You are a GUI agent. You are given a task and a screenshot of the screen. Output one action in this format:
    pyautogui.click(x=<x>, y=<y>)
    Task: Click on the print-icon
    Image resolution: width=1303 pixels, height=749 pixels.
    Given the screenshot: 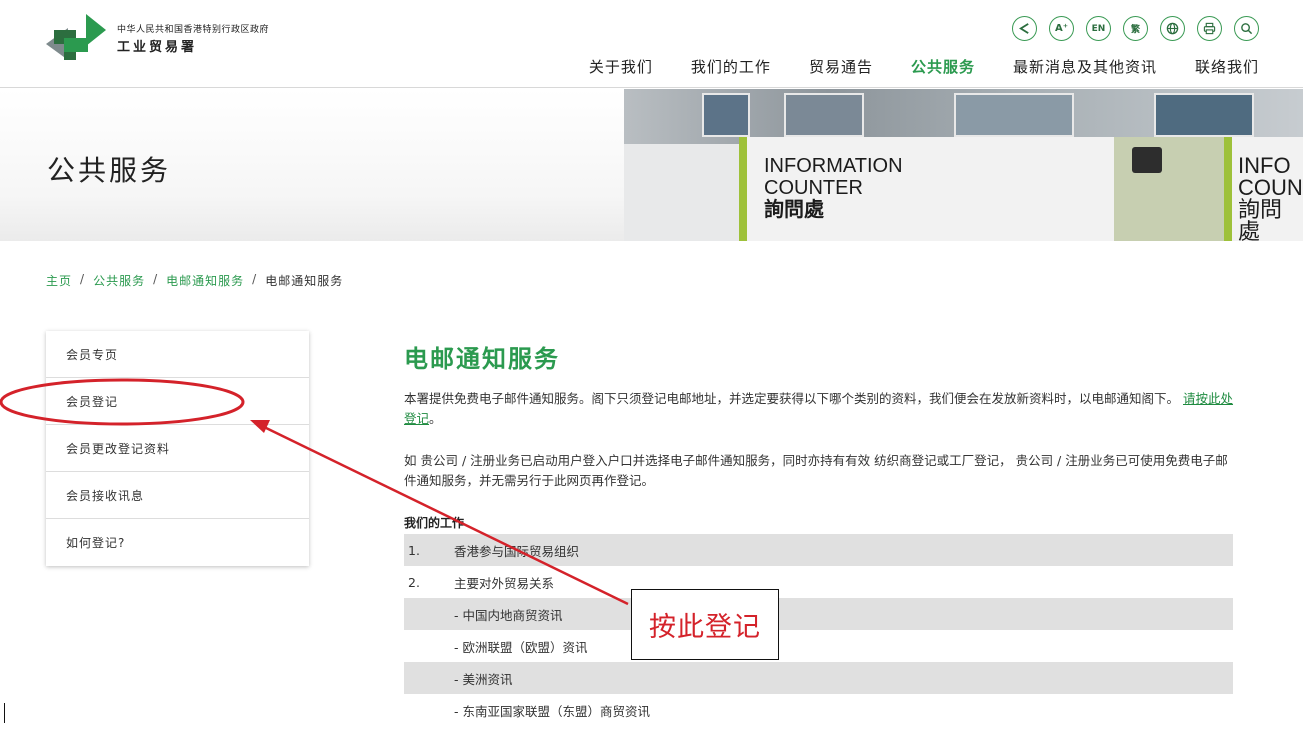 What is the action you would take?
    pyautogui.click(x=1209, y=28)
    